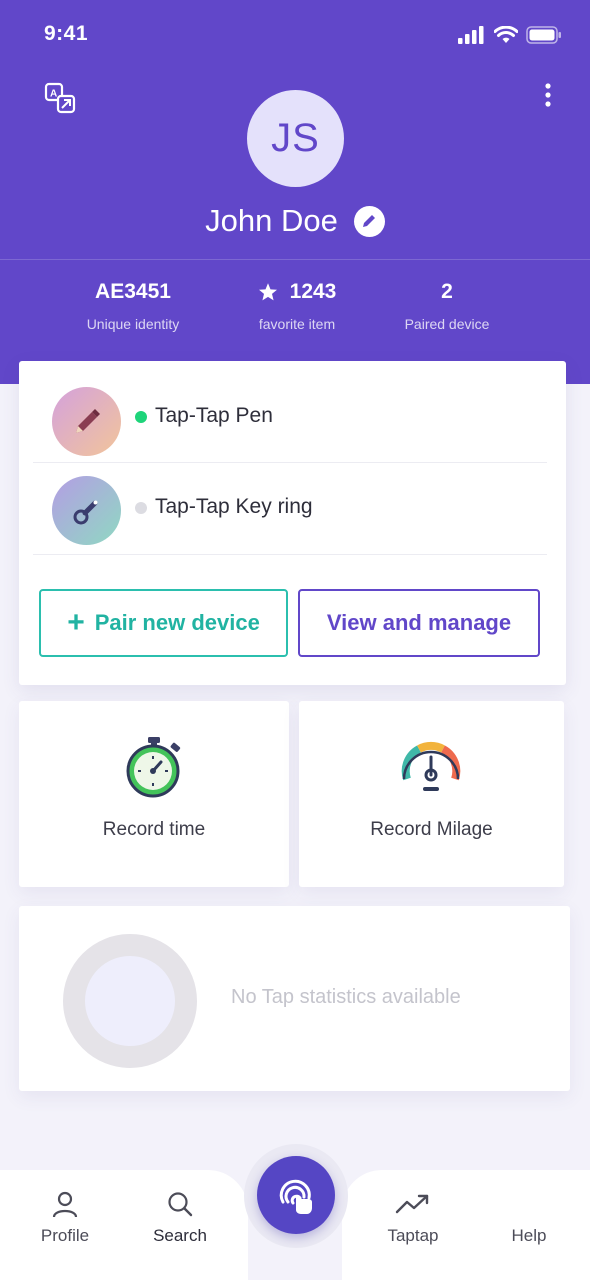 The width and height of the screenshot is (590, 1280). I want to click on nav-label: Profile, so click(65, 1235).